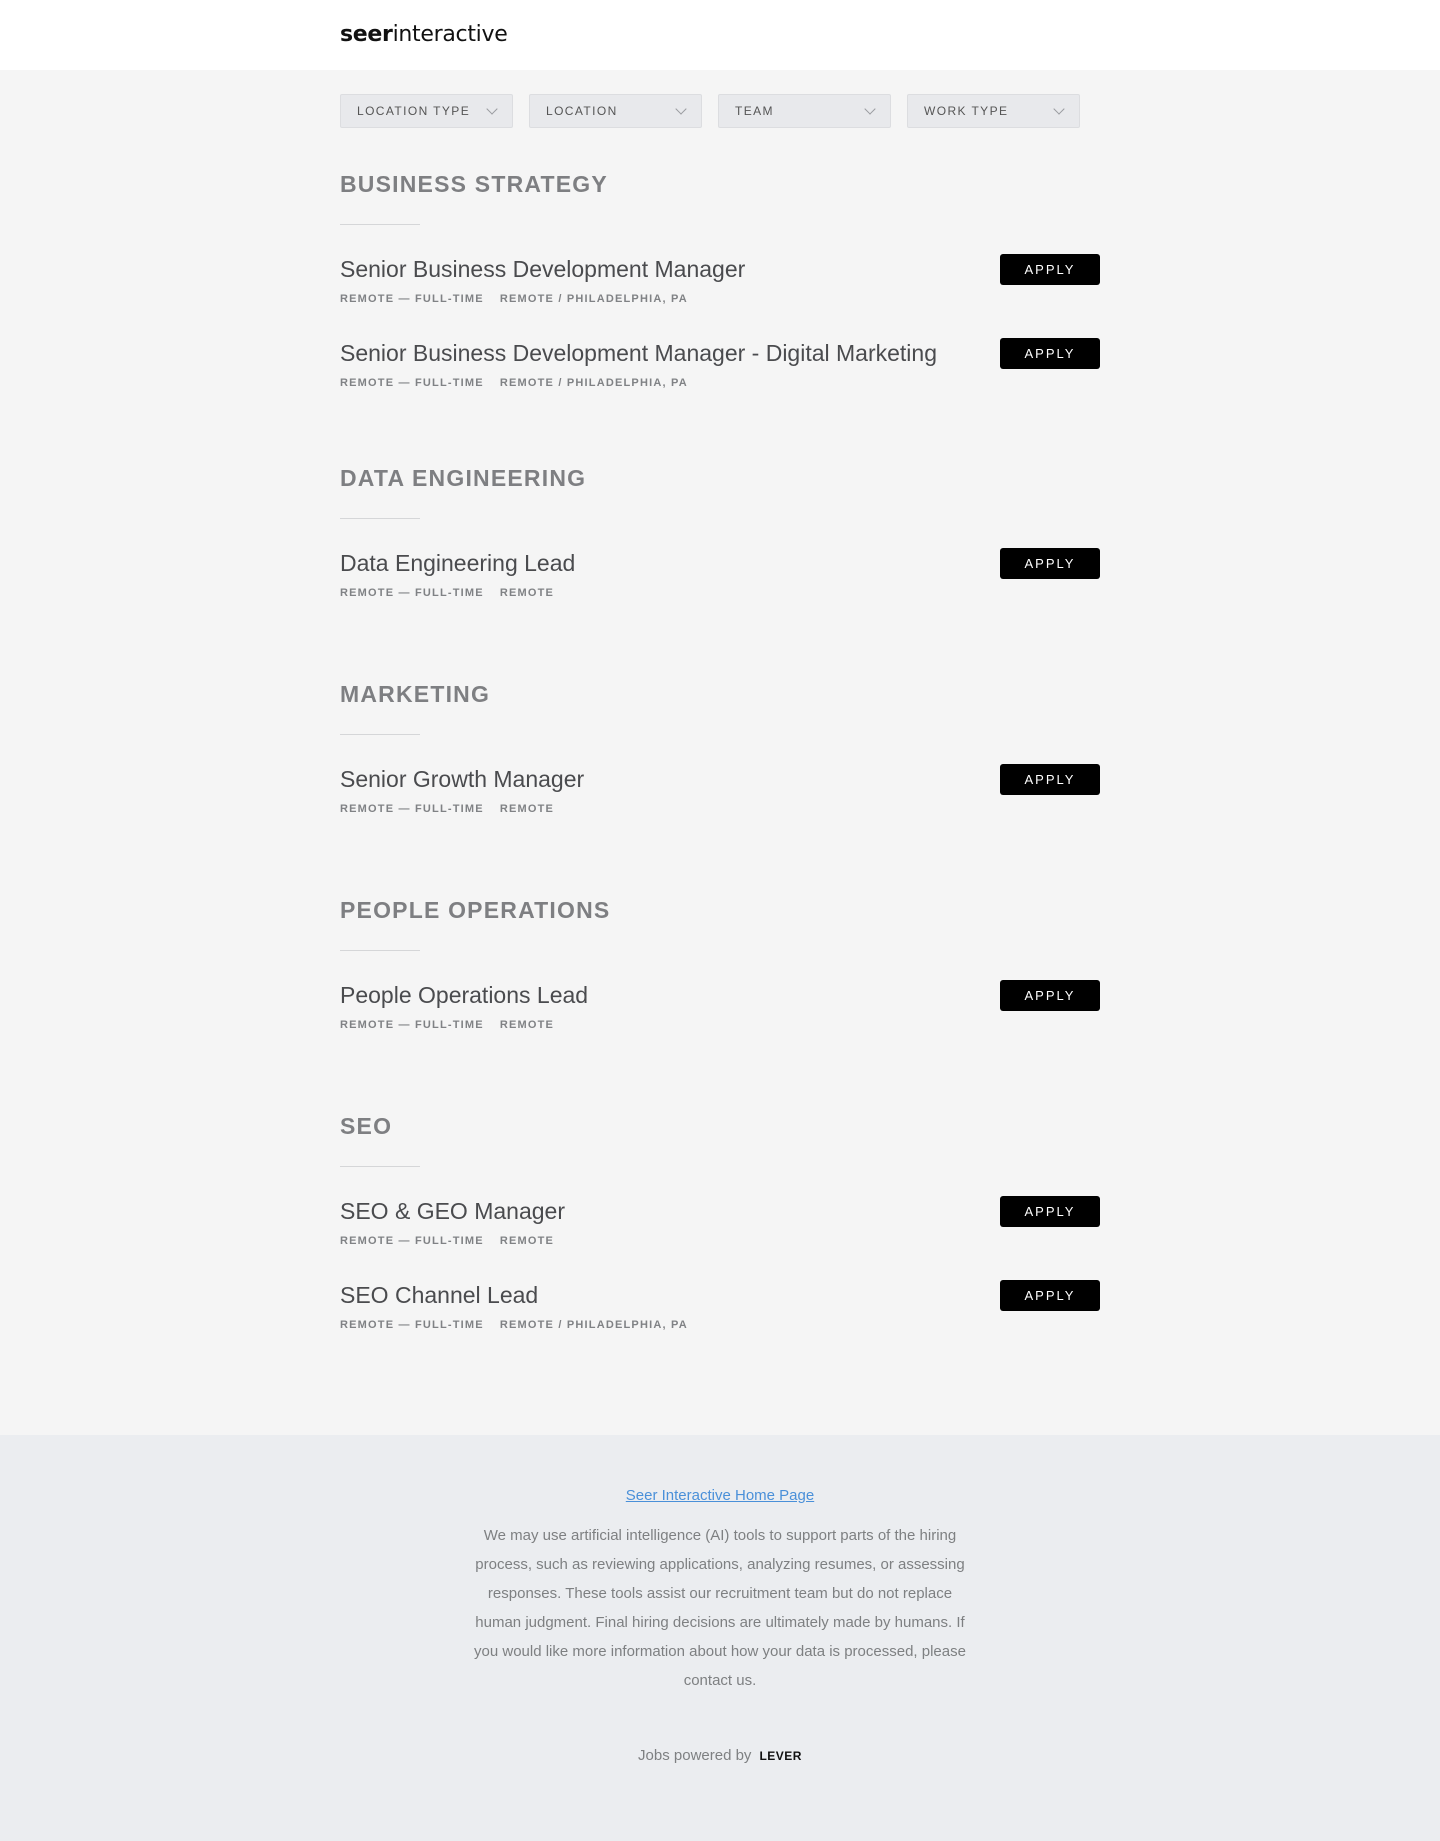 Image resolution: width=1440 pixels, height=1841 pixels. I want to click on home-page-link: Seer Interactive Home Page, so click(720, 1495).